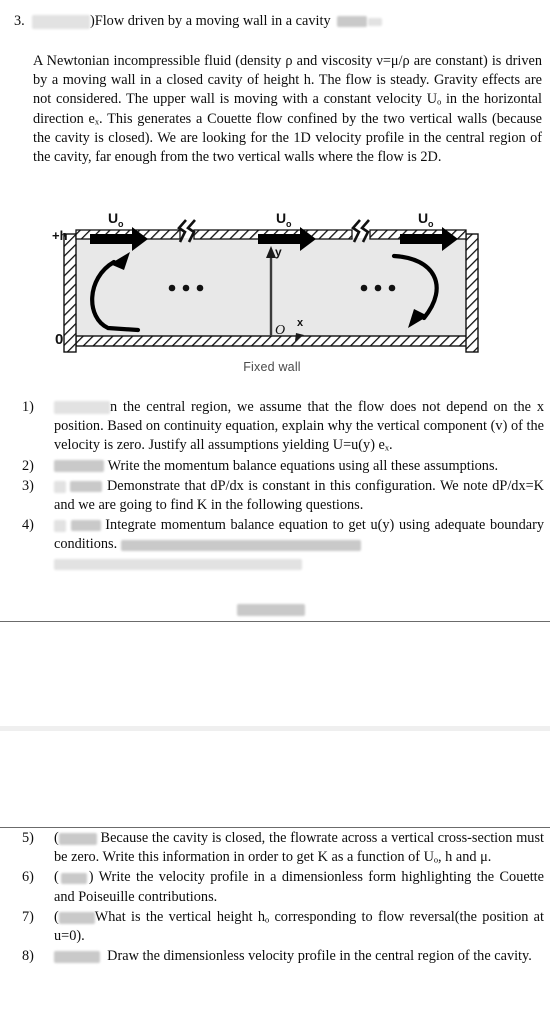 This screenshot has width=550, height=1024. What do you see at coordinates (351, 22) in the screenshot?
I see `title-trailing-redaction` at bounding box center [351, 22].